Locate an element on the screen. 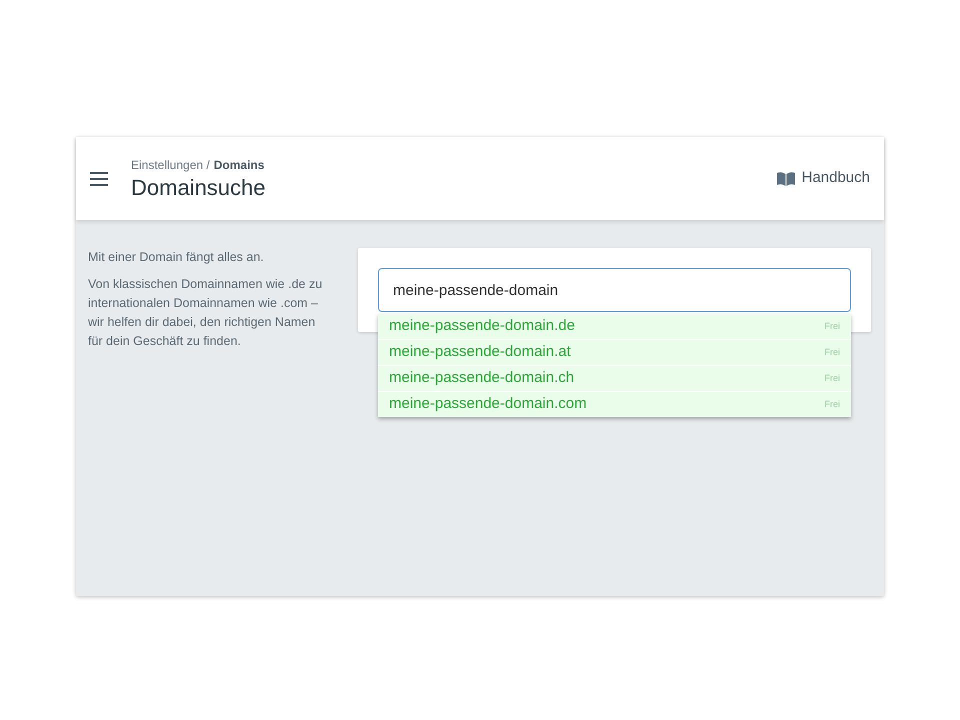  suggestion-item: meine-passende-domain.de Frei is located at coordinates (614, 326).